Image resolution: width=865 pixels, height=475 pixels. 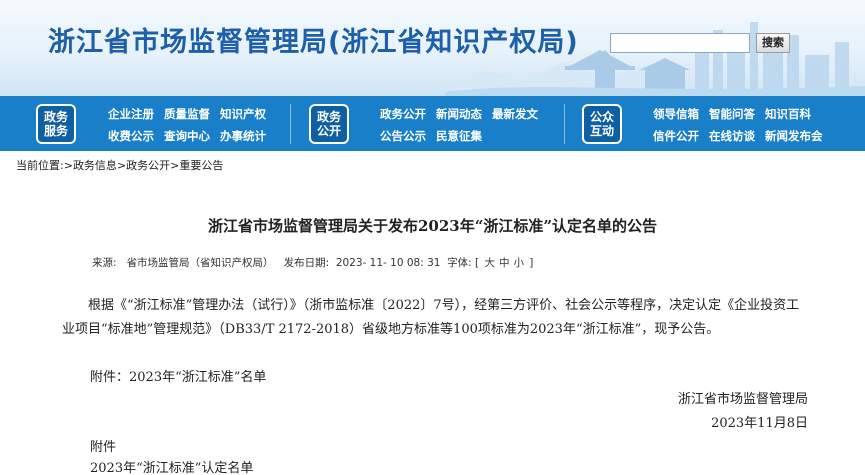 I want to click on nav-badge-government-affairs: 政务 公开, so click(x=329, y=124).